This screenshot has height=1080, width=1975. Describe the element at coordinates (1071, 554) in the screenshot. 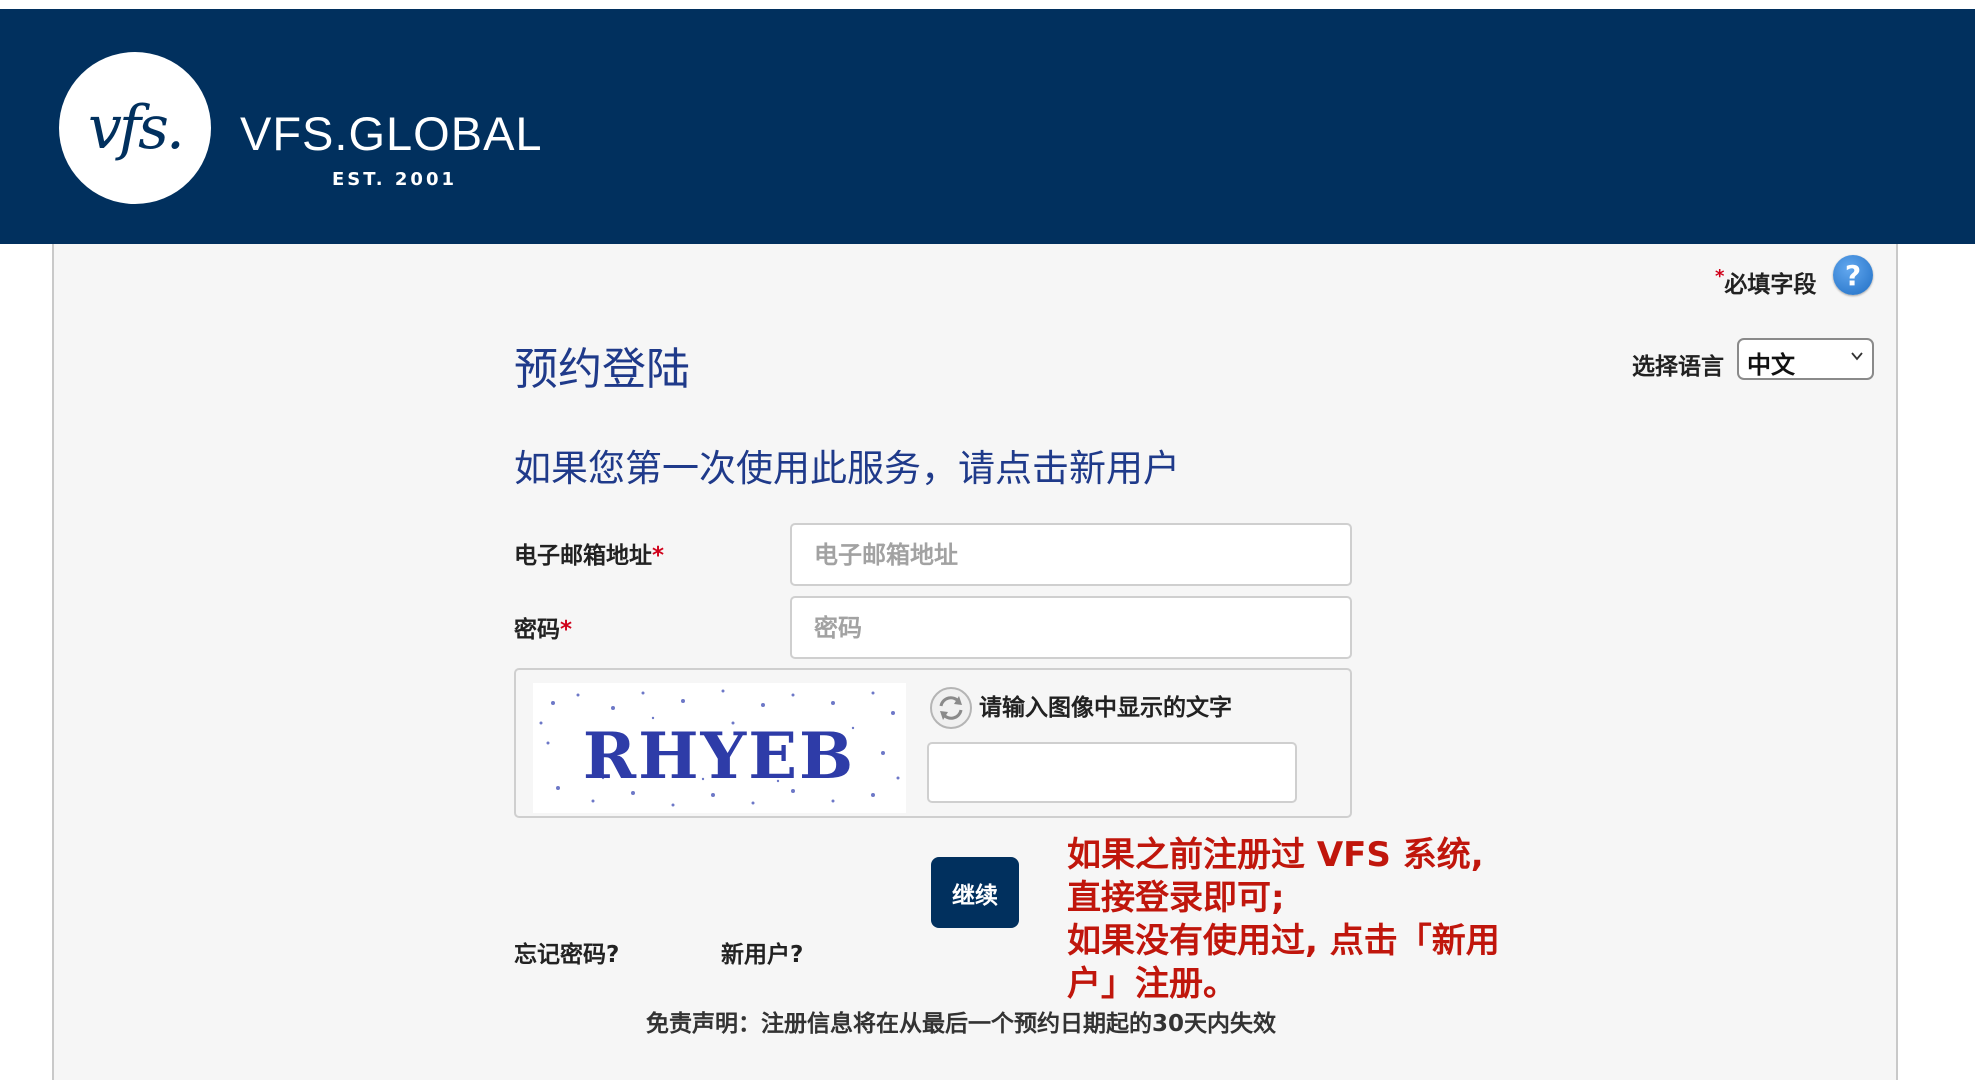

I see `email-input` at that location.